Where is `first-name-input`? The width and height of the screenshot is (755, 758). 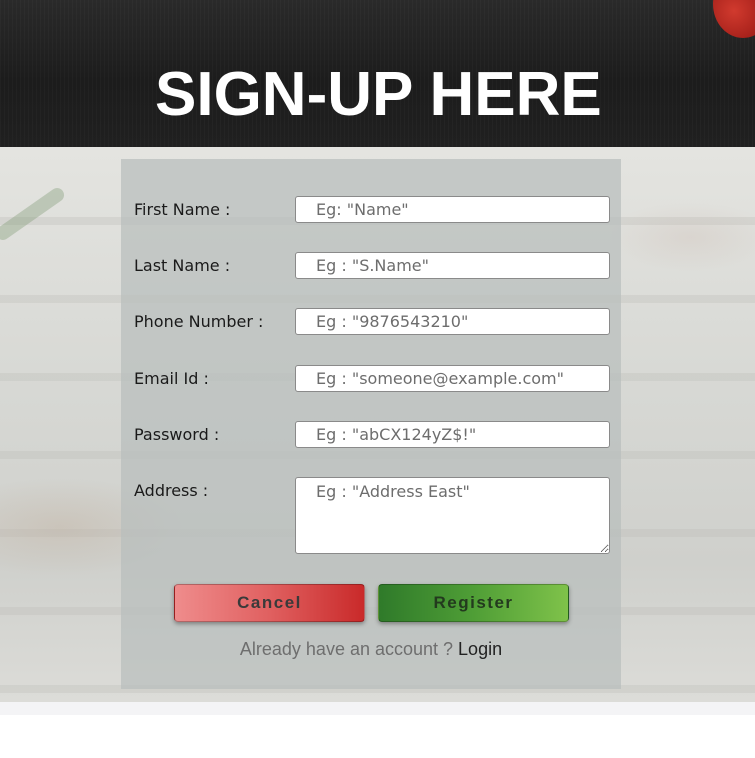
first-name-input is located at coordinates (452, 209).